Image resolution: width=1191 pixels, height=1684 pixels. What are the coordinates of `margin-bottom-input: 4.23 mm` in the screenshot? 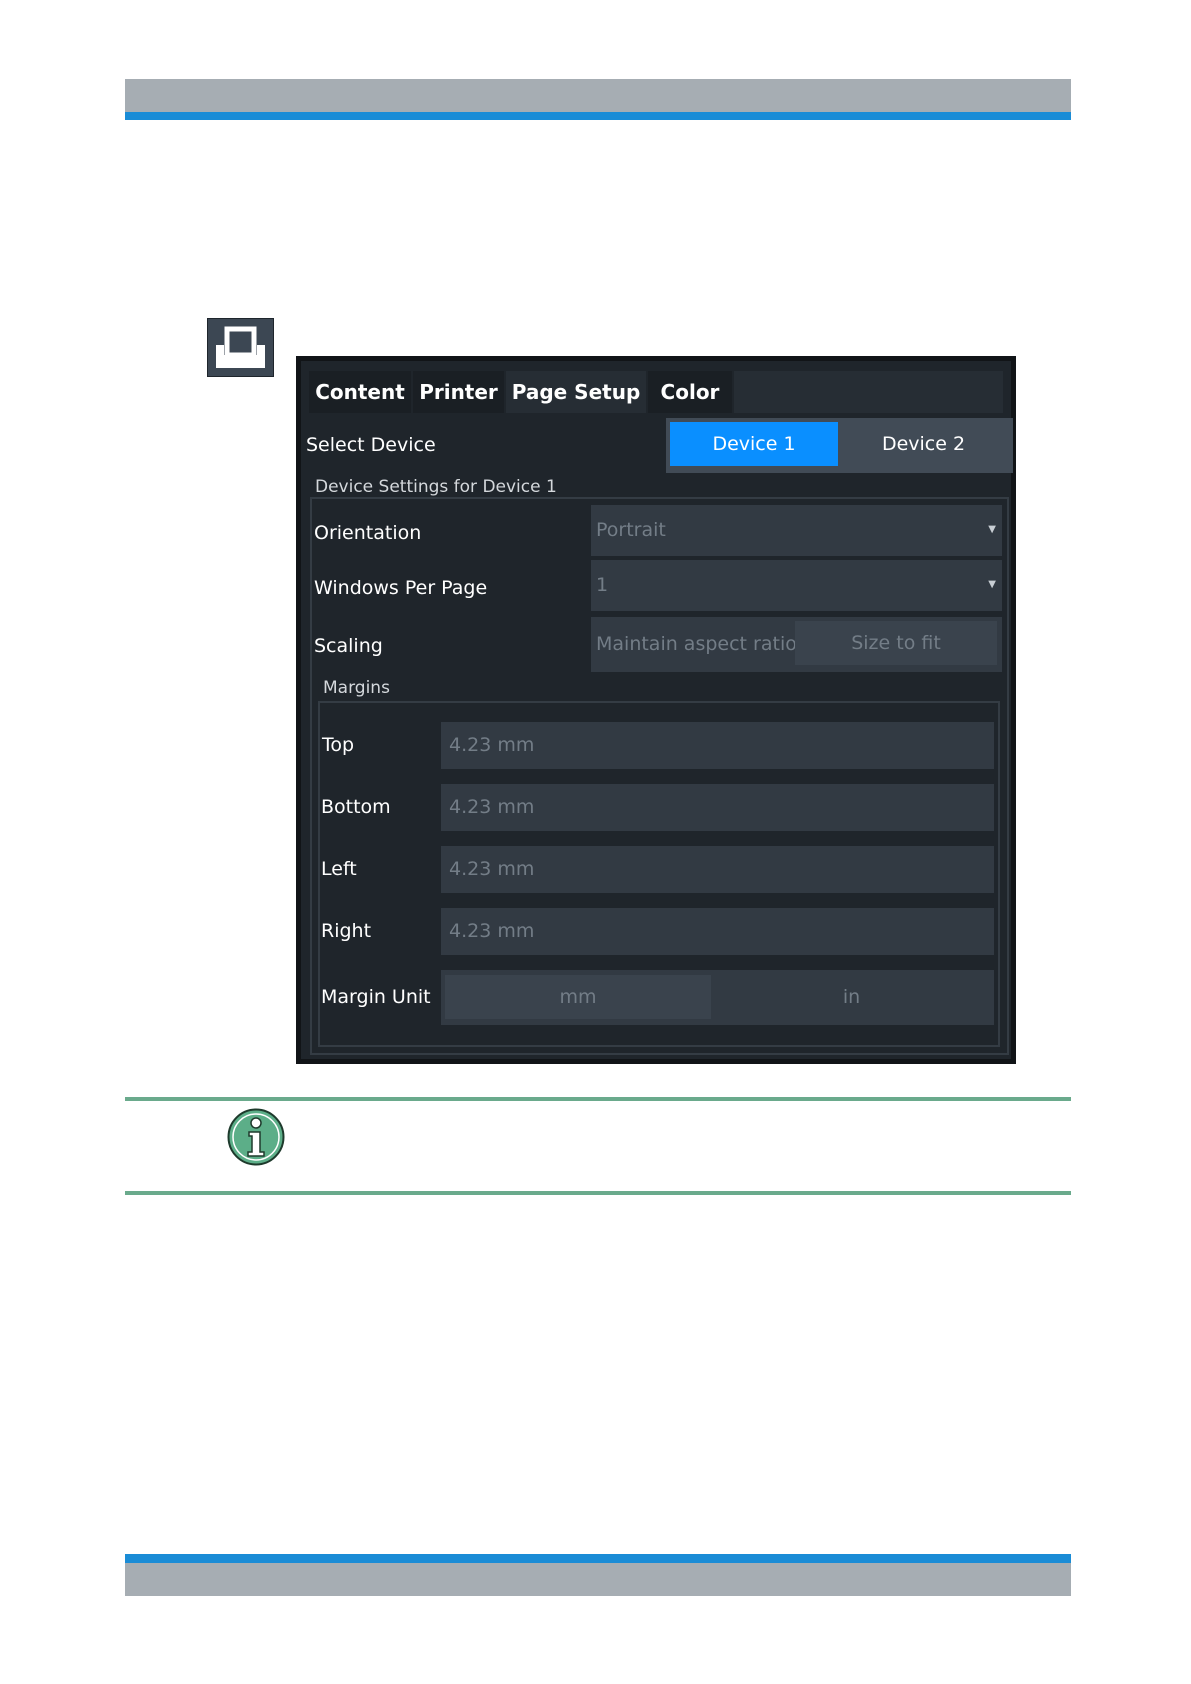 It's located at (717, 807).